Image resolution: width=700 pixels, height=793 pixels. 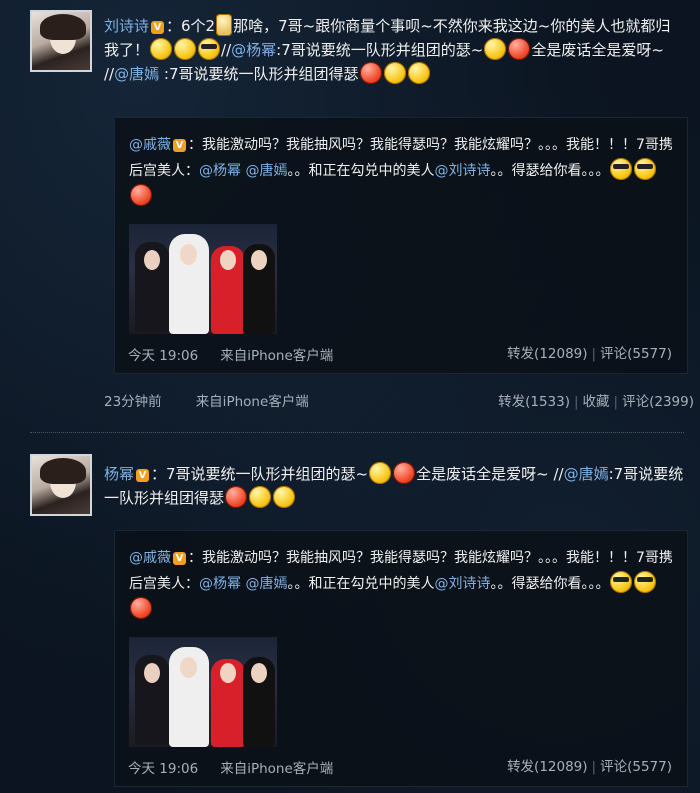 I want to click on username-link: 杨幂, so click(x=119, y=474).